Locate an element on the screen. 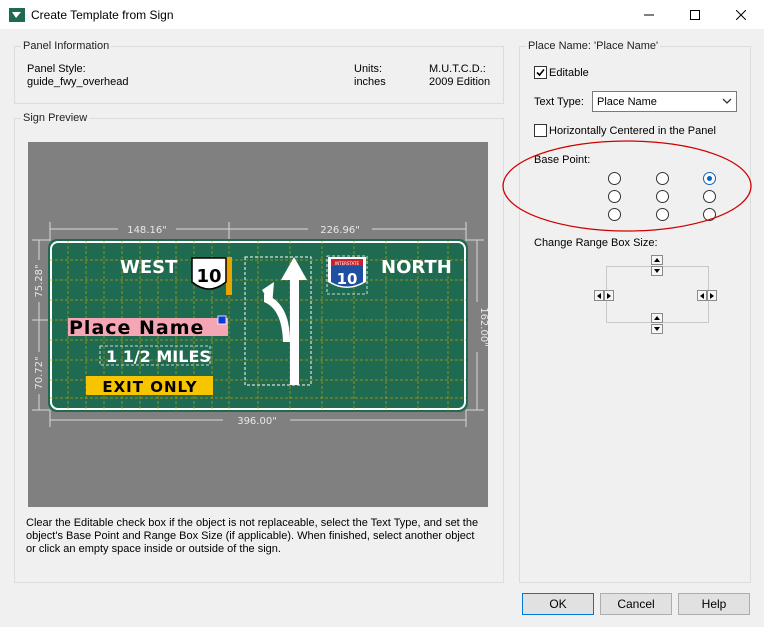 Image resolution: width=764 pixels, height=627 pixels. range-bottom-down-button is located at coordinates (657, 329).